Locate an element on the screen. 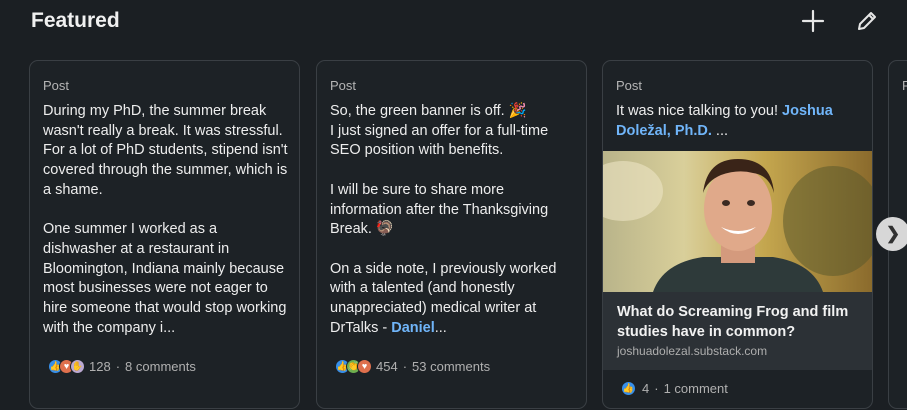  reaction-icons: 👍 ♥ ✋ is located at coordinates (66, 366).